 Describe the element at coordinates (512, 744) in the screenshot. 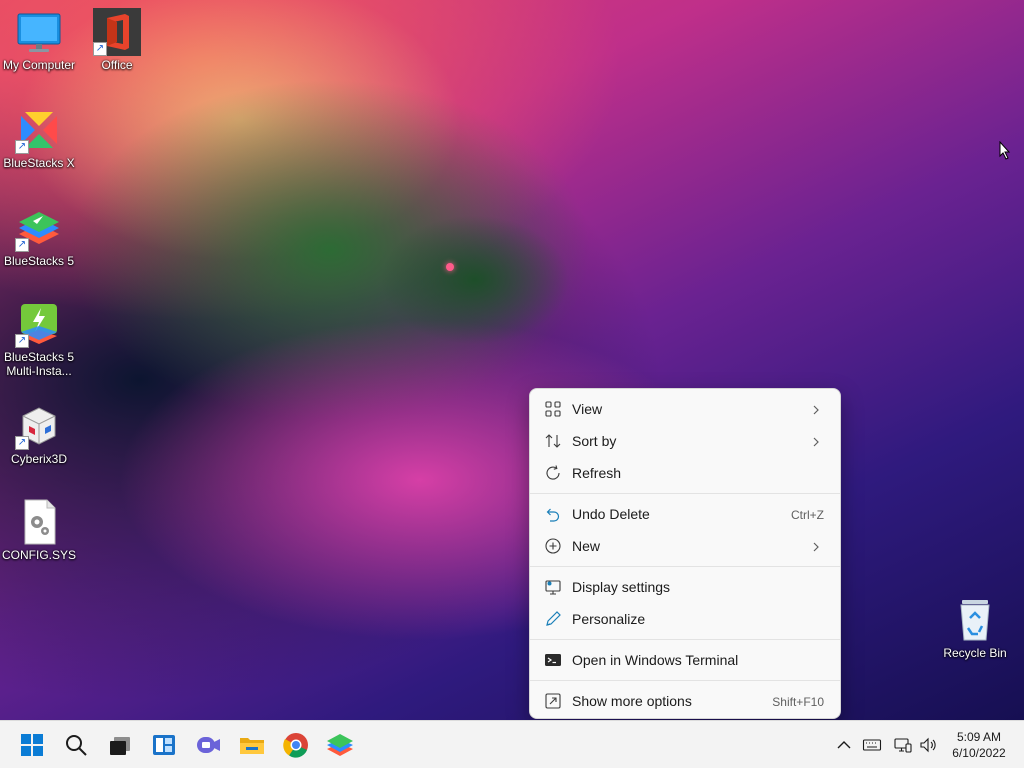

I see `taskbar: 5:09 AM 6/10/2022` at that location.